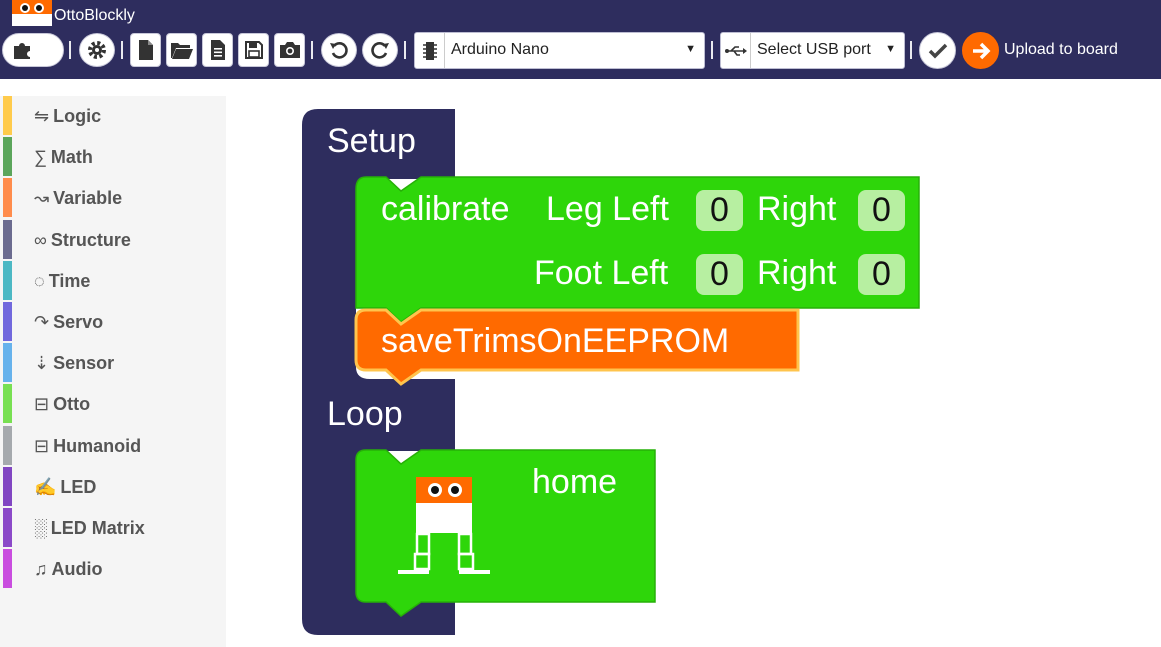 The image size is (1161, 647). I want to click on code-file-icon, so click(217, 50).